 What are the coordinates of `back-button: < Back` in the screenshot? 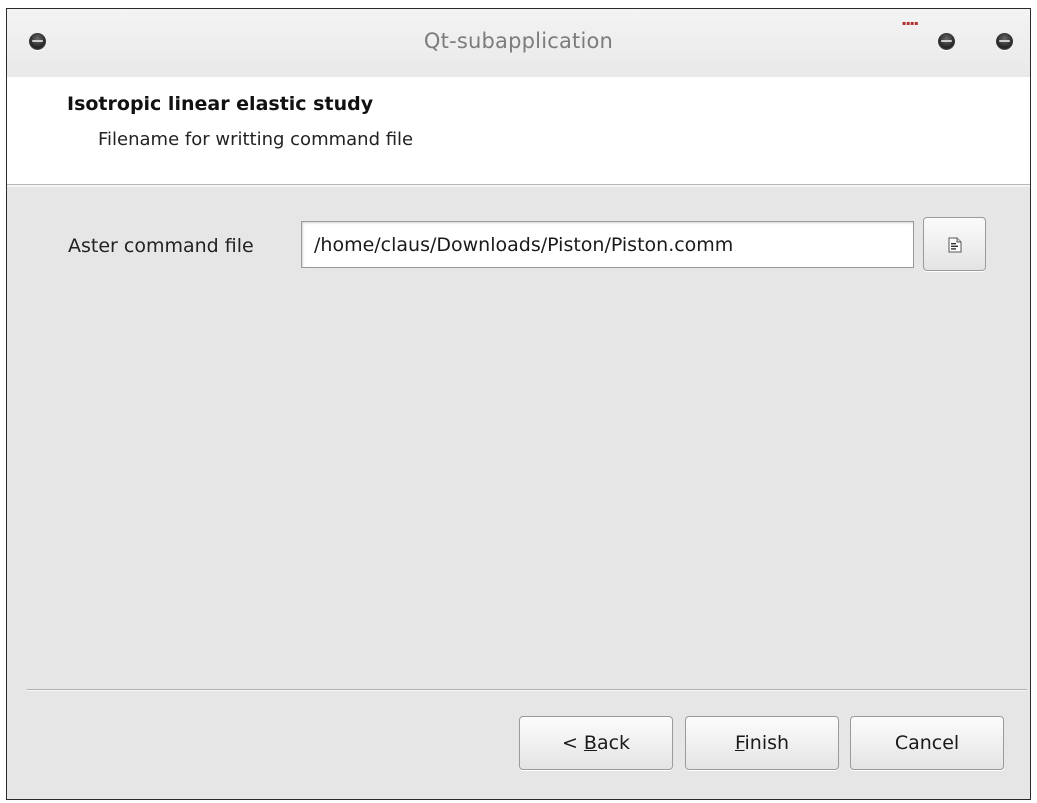 It's located at (596, 743).